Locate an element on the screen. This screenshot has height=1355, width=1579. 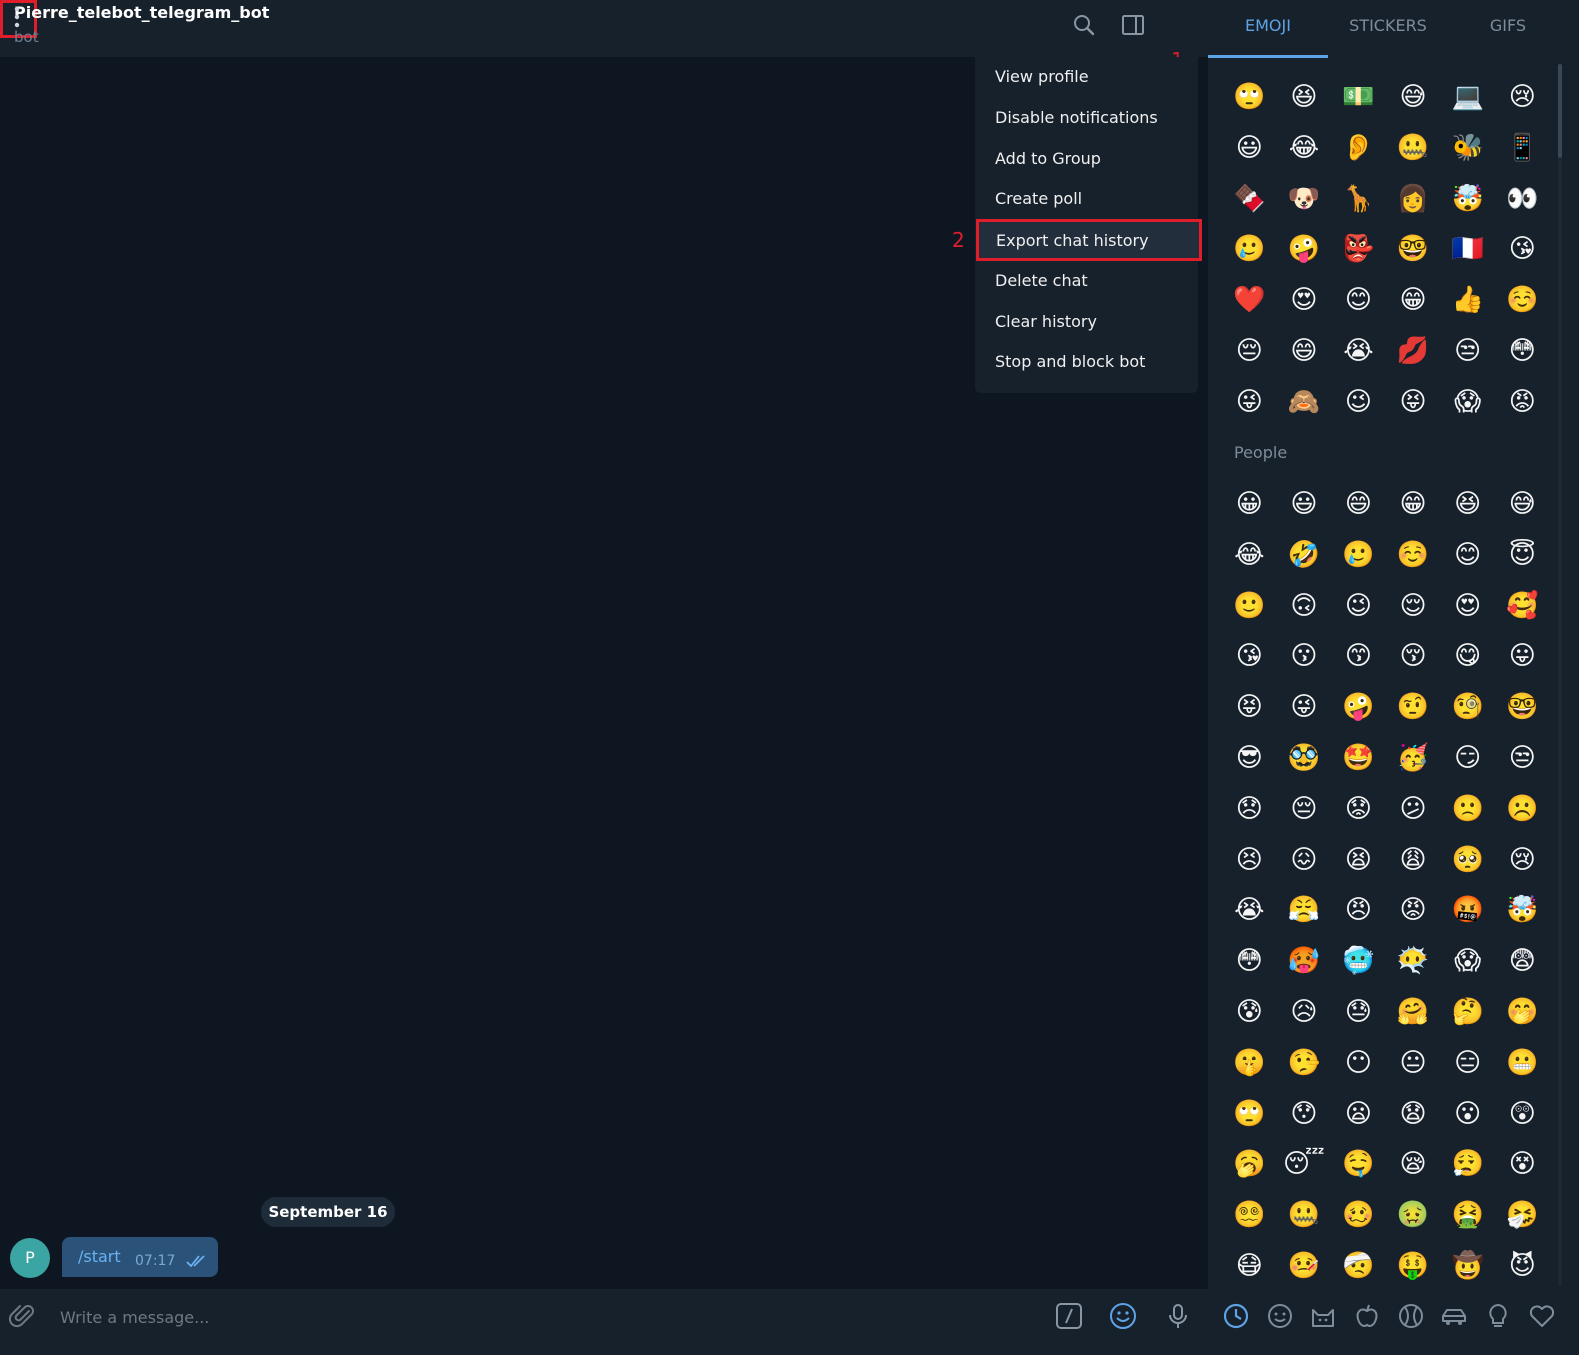
emoji-cell: 🤓 is located at coordinates (1522, 707).